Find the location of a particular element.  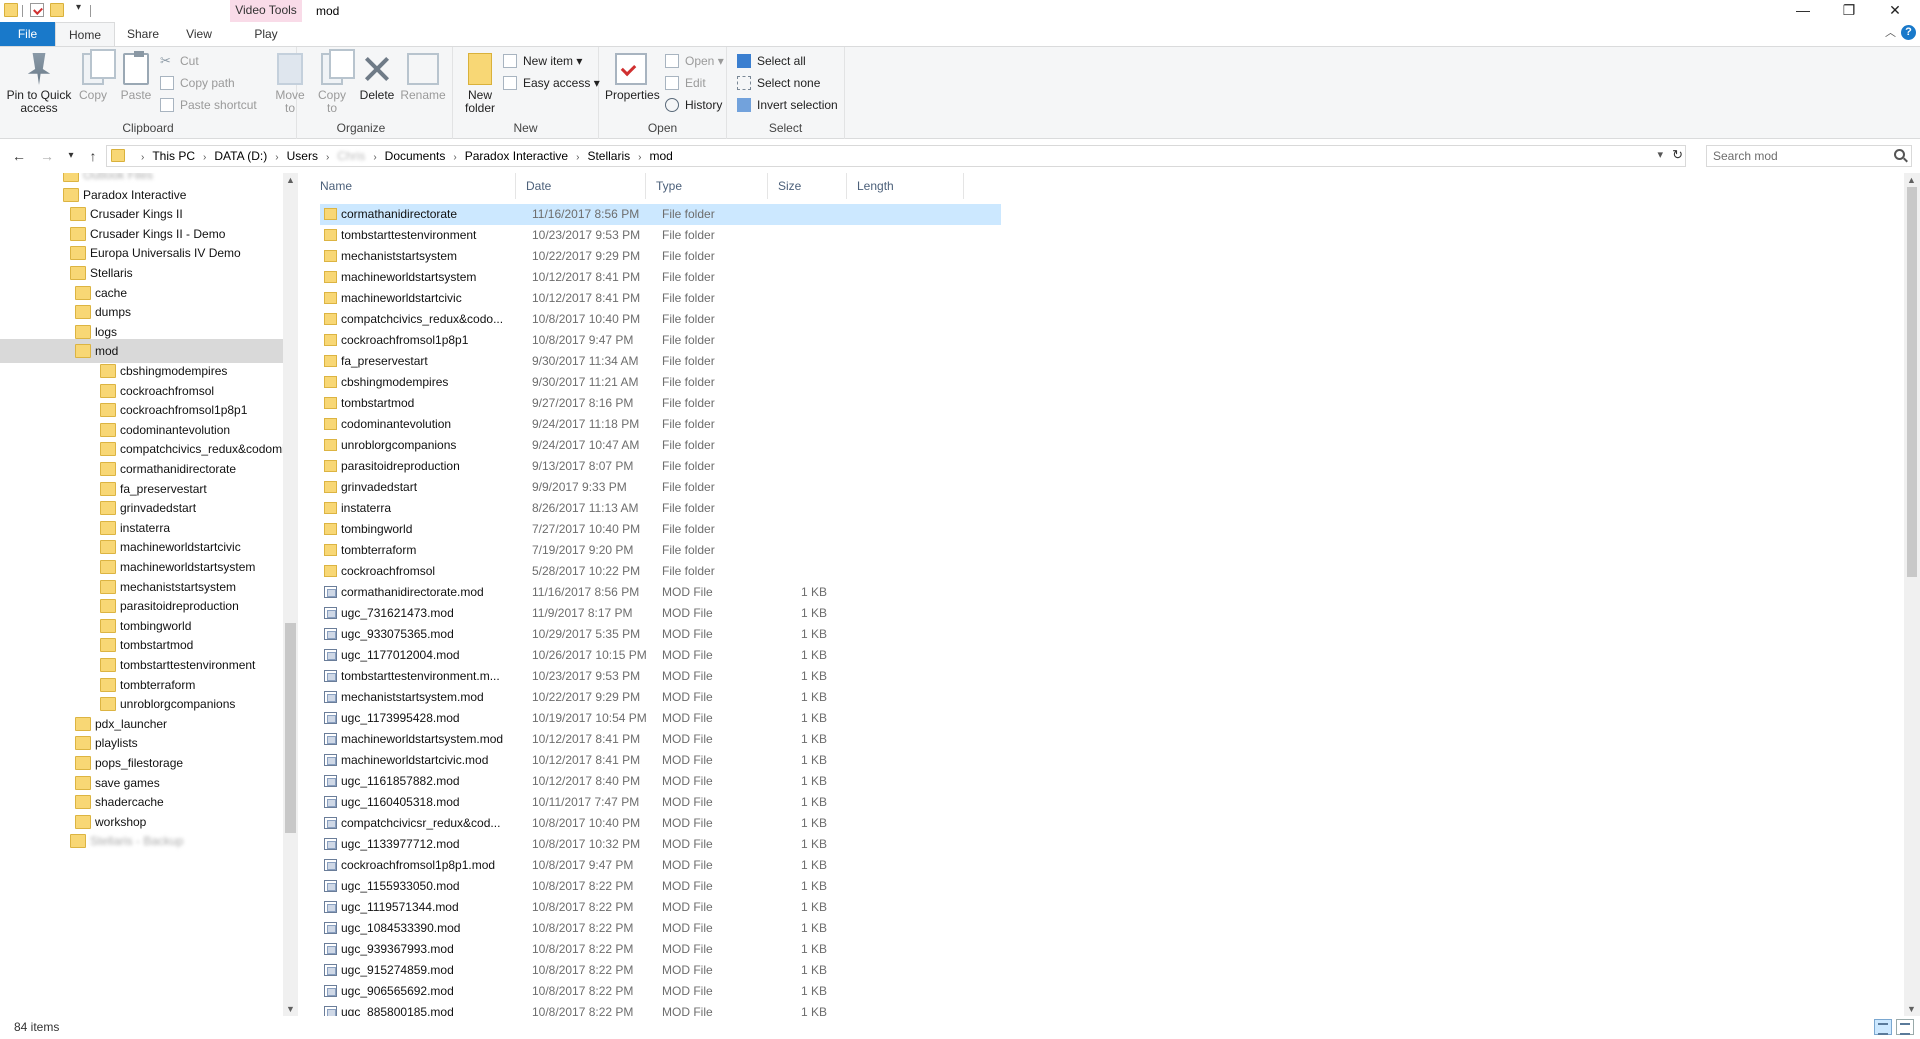

search-input is located at coordinates (1797, 156).